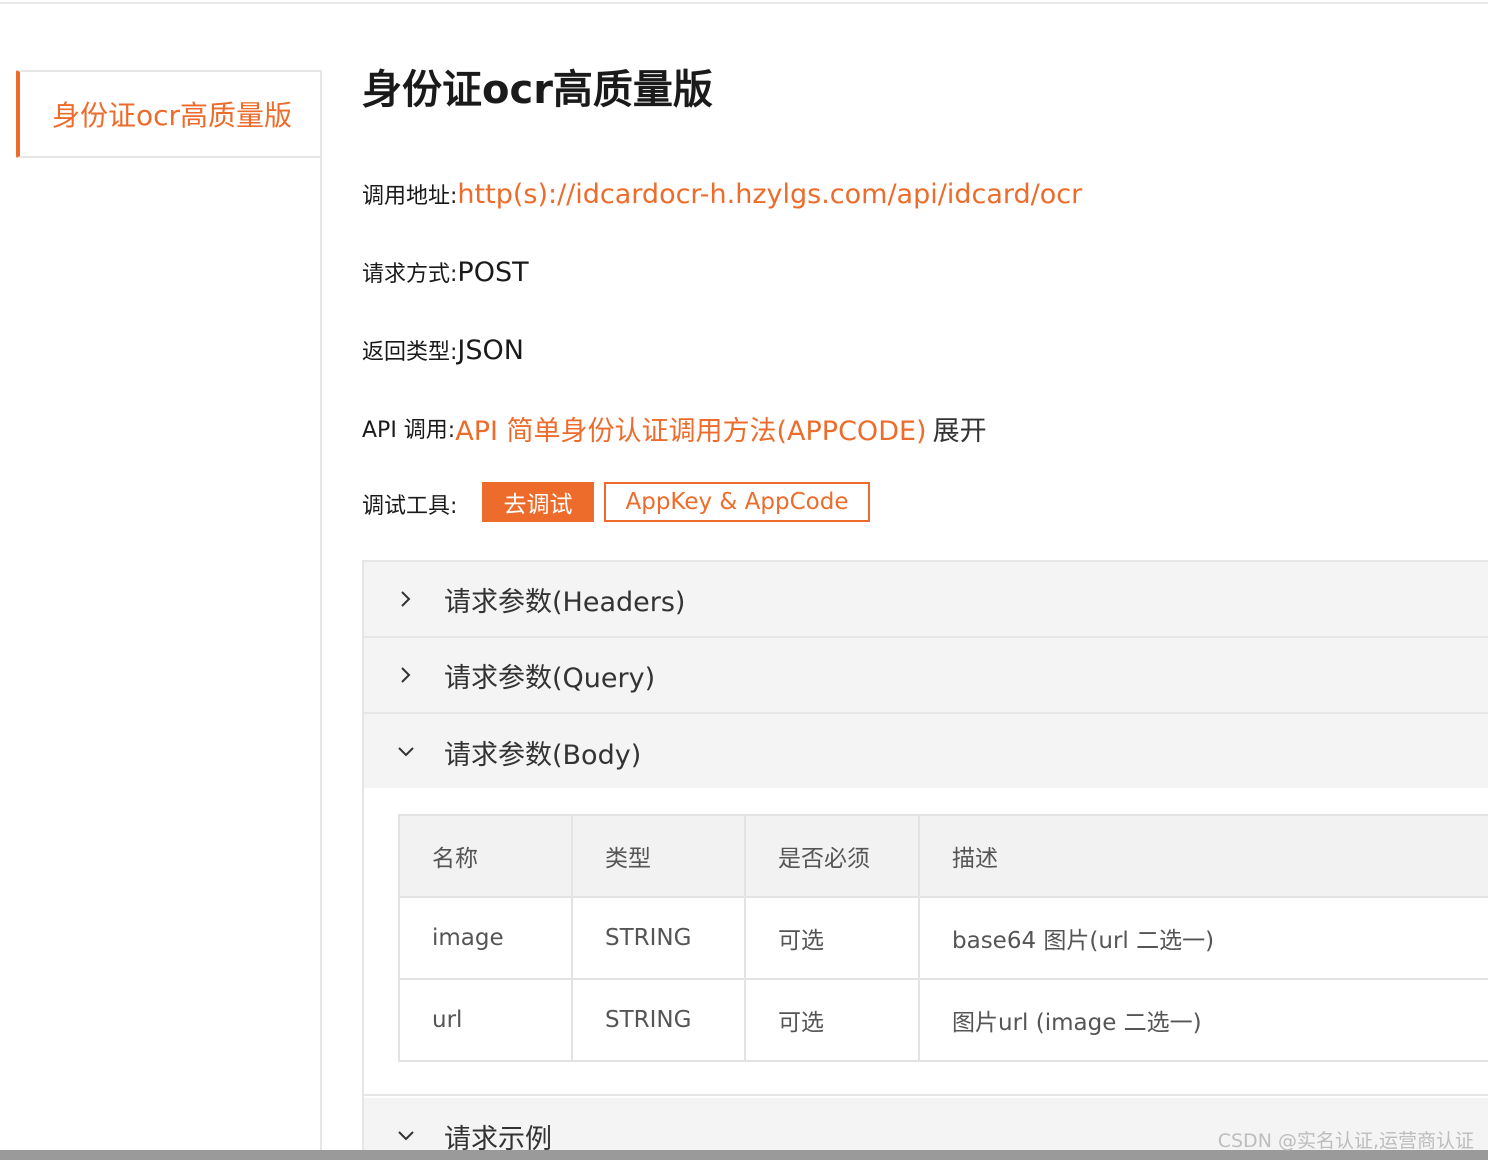 This screenshot has width=1488, height=1160. Describe the element at coordinates (832, 856) in the screenshot. I see `column-header-required: 是否必须` at that location.